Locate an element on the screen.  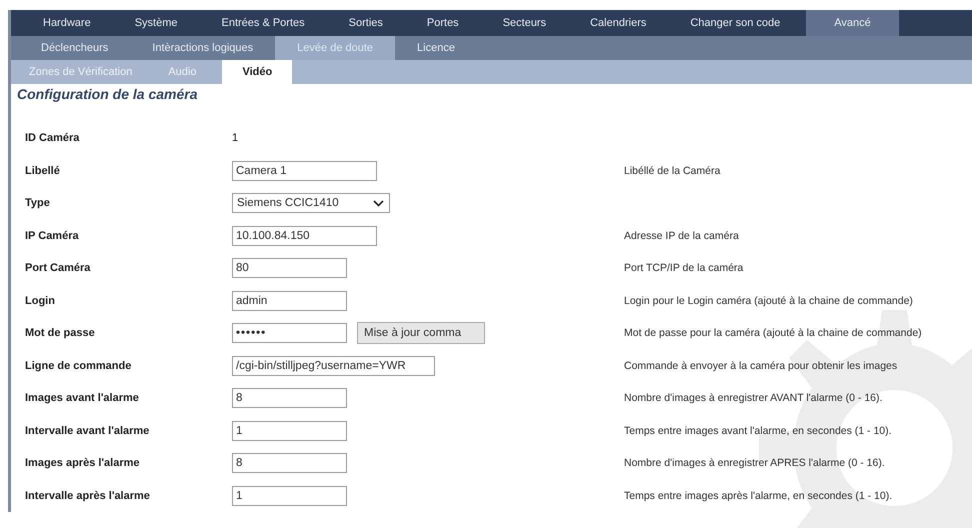
input-field: 80 is located at coordinates (289, 268).